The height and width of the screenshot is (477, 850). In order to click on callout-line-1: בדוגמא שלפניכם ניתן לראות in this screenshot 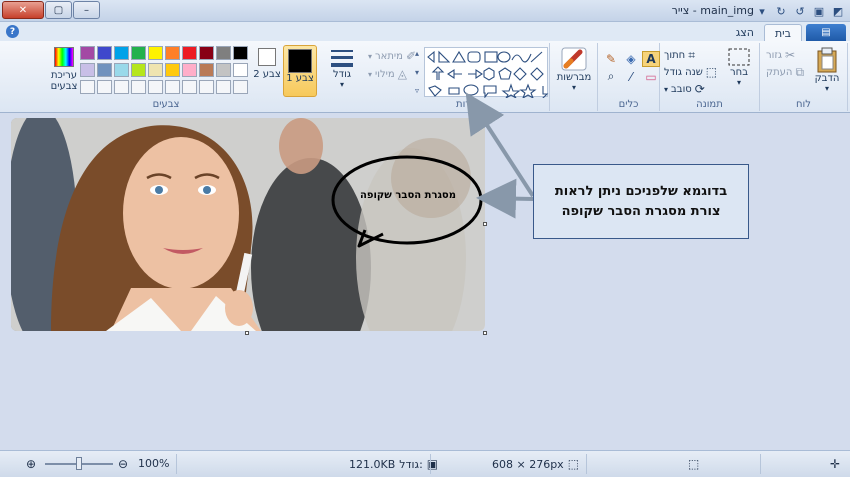, I will do `click(641, 191)`.